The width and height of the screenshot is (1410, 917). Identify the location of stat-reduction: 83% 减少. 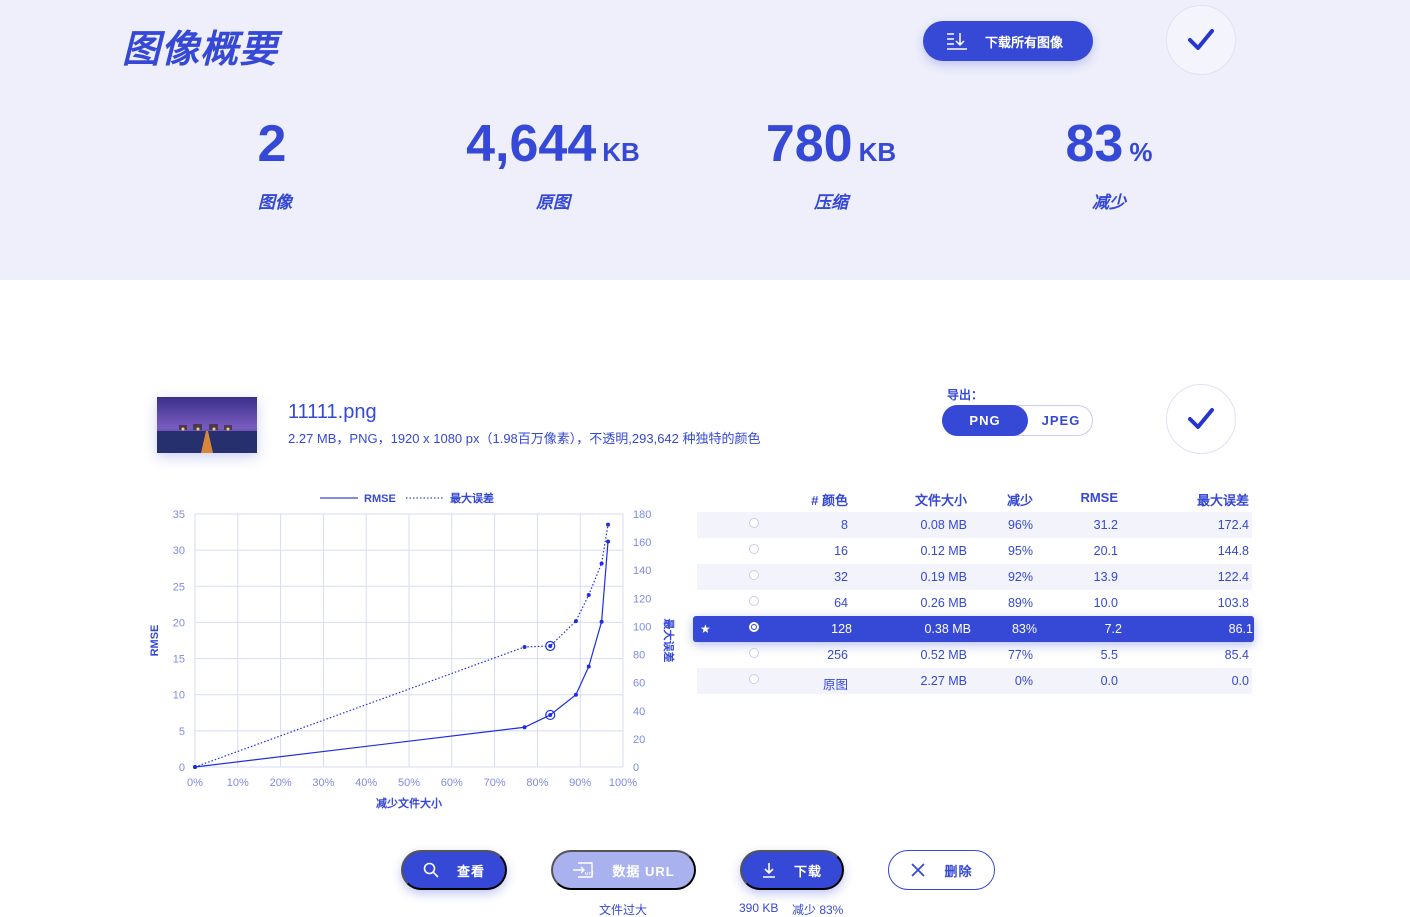
(1109, 162).